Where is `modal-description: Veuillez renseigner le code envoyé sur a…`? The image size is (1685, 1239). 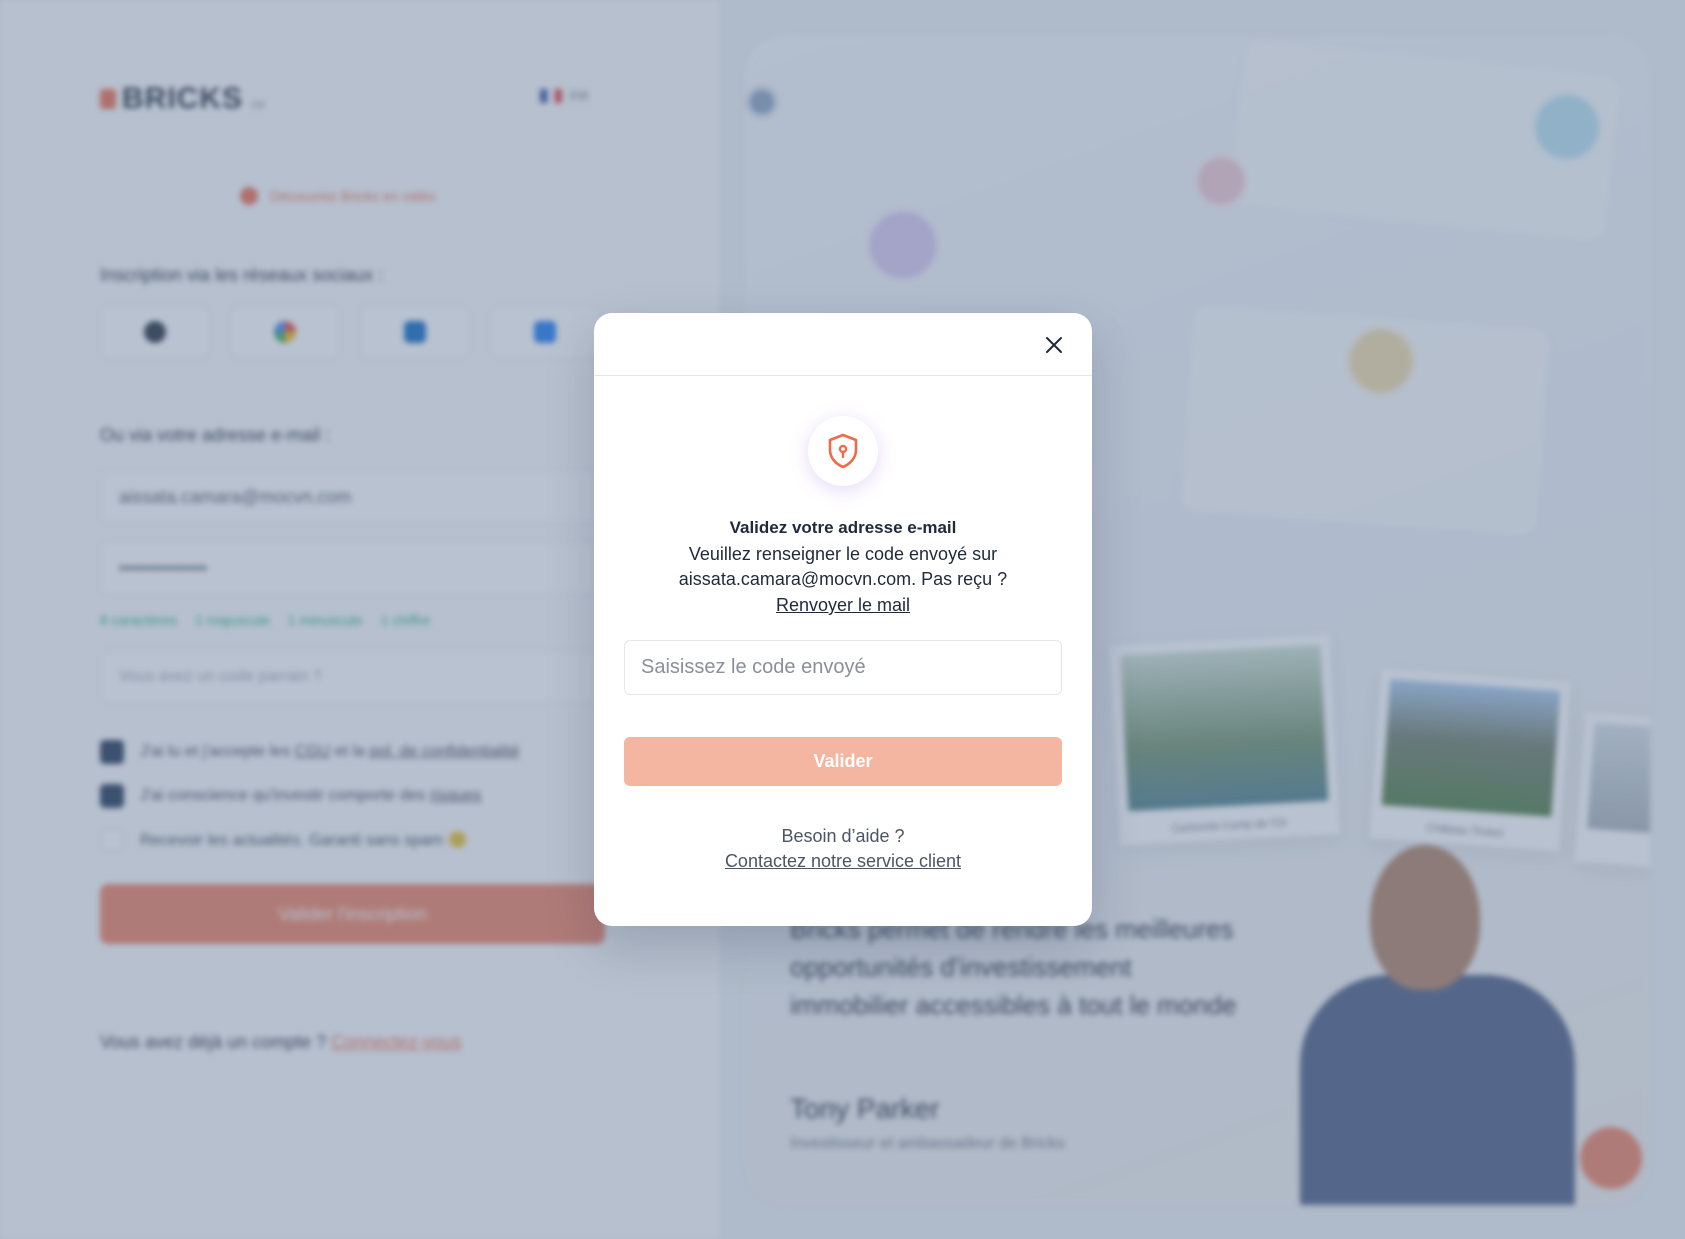
modal-description: Veuillez renseigner le code envoyé sur a… is located at coordinates (843, 566).